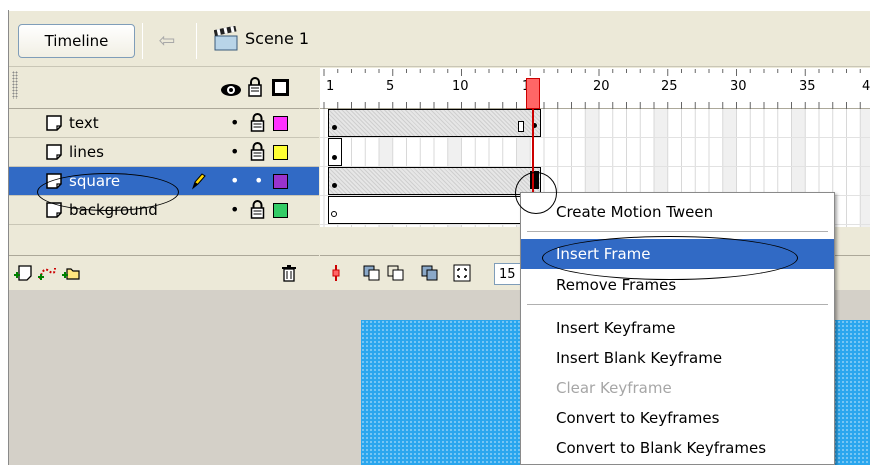  Describe the element at coordinates (84, 123) in the screenshot. I see `layer-name: text` at that location.